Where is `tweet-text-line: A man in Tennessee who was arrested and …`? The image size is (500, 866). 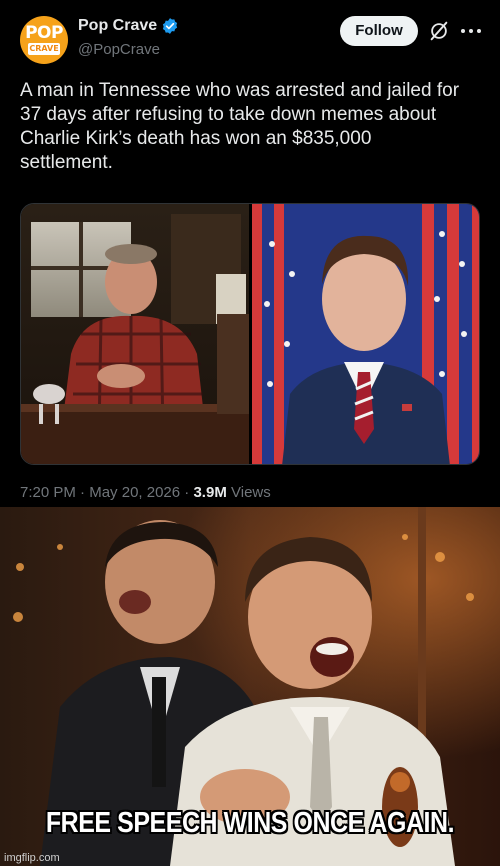 tweet-text-line: A man in Tennessee who was arrested and … is located at coordinates (240, 90).